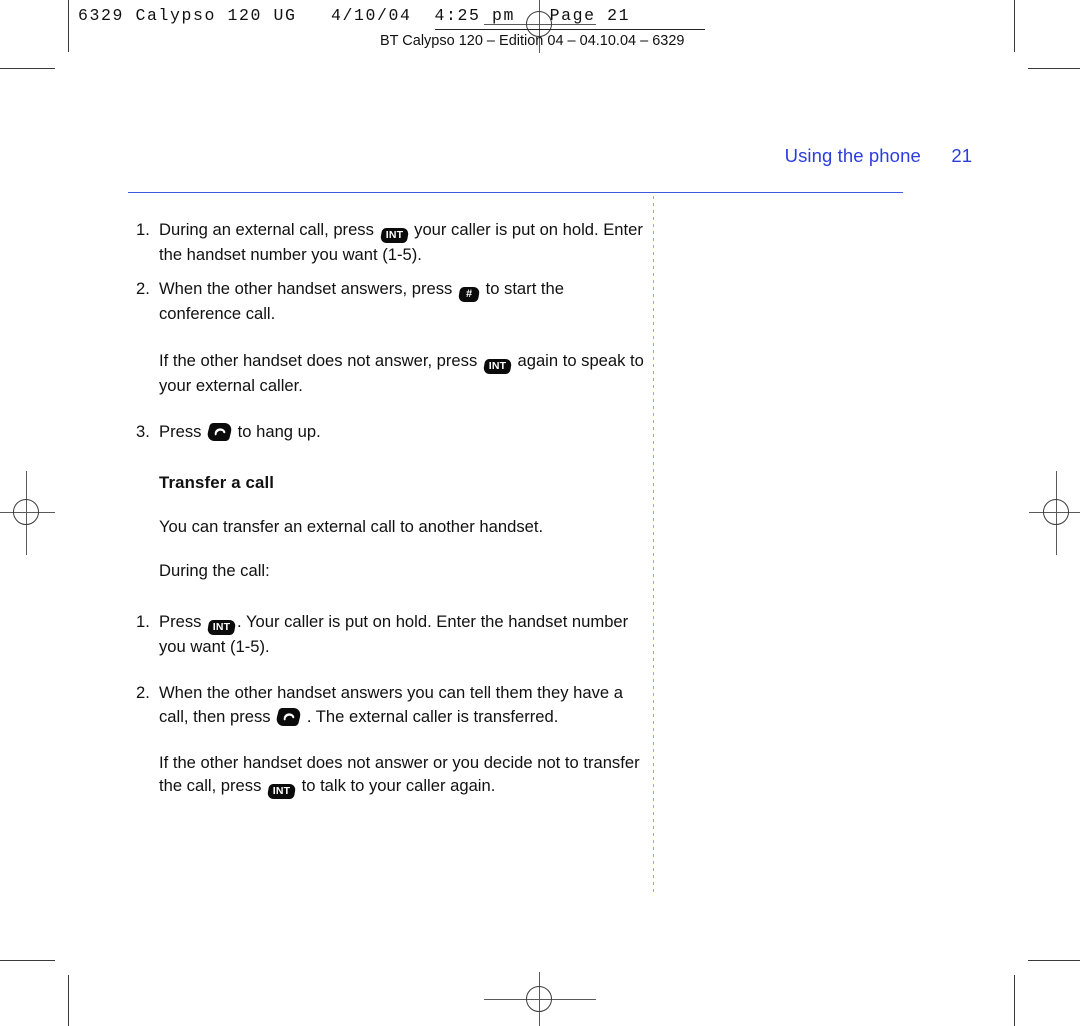 This screenshot has height=1026, width=1080. What do you see at coordinates (68, 1000) in the screenshot?
I see `crop-mark-bottom-left-vertical` at bounding box center [68, 1000].